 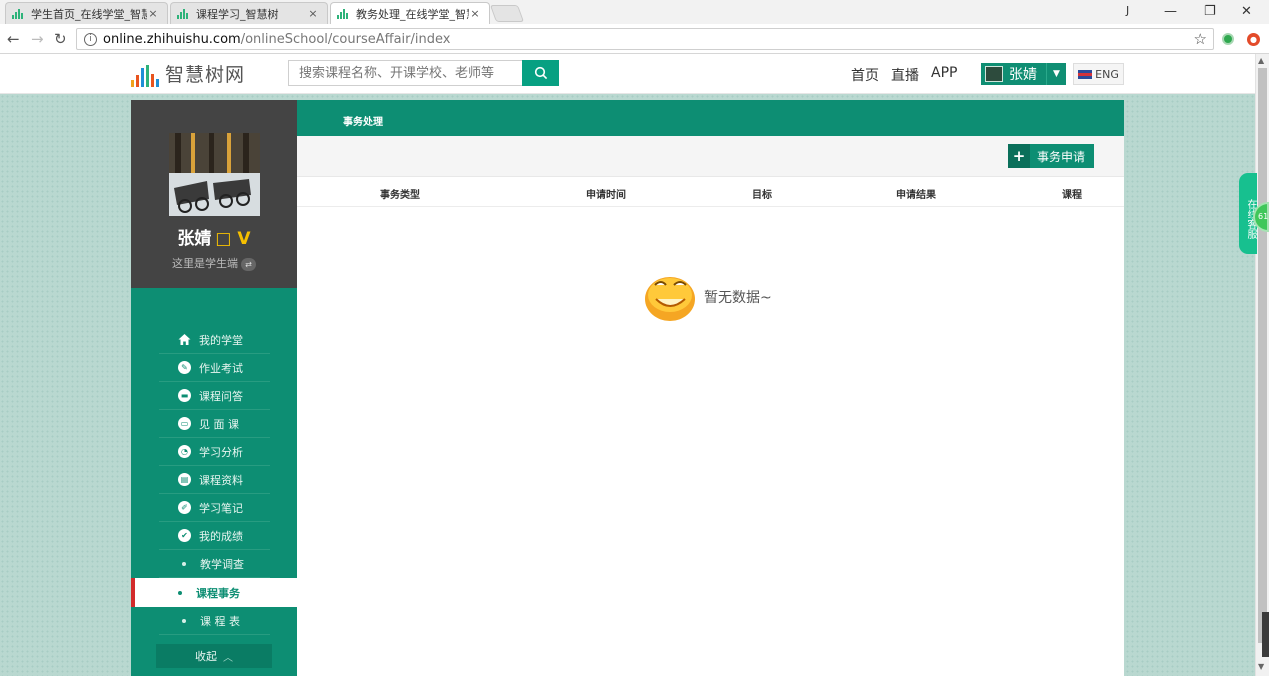 What do you see at coordinates (1072, 195) in the screenshot?
I see `column-header-course: 课程` at bounding box center [1072, 195].